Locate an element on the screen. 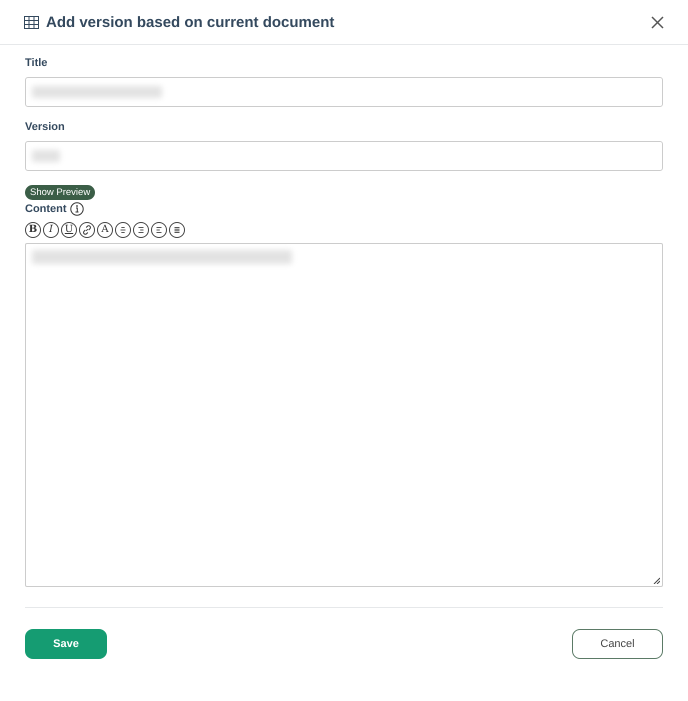 This screenshot has width=688, height=701. align-justify-button is located at coordinates (177, 230).